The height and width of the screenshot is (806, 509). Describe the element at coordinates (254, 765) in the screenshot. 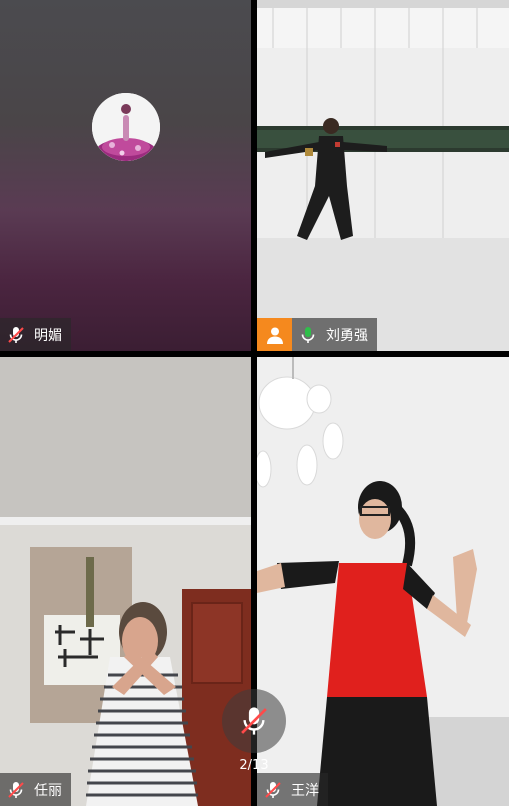

I see `page-indicator: 2/13` at that location.